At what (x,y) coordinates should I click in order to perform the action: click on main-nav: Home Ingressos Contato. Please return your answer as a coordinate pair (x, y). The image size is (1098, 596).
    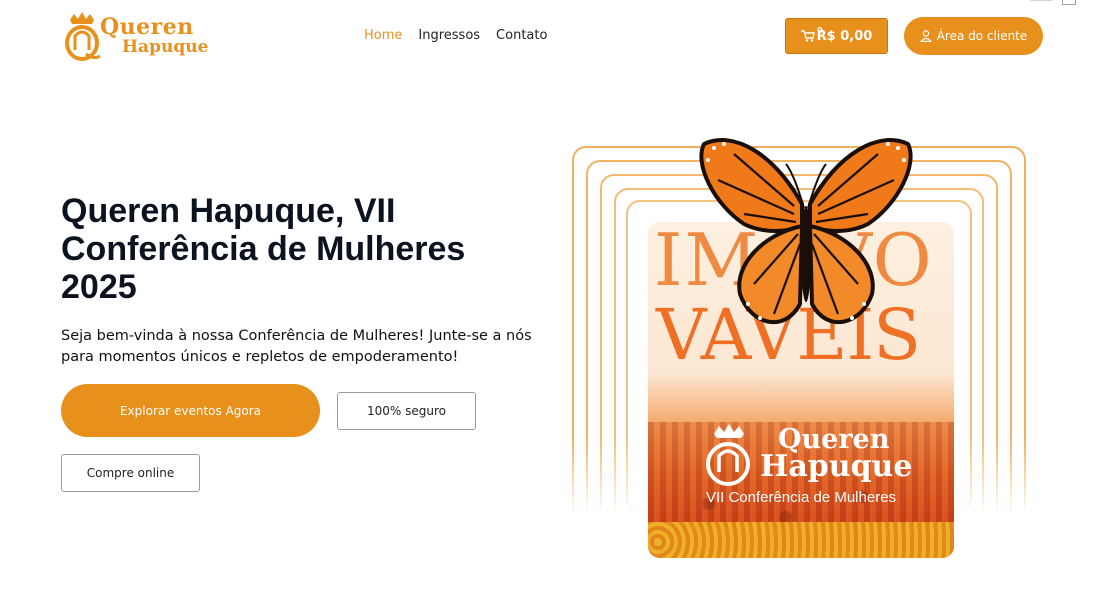
    Looking at the image, I should click on (455, 35).